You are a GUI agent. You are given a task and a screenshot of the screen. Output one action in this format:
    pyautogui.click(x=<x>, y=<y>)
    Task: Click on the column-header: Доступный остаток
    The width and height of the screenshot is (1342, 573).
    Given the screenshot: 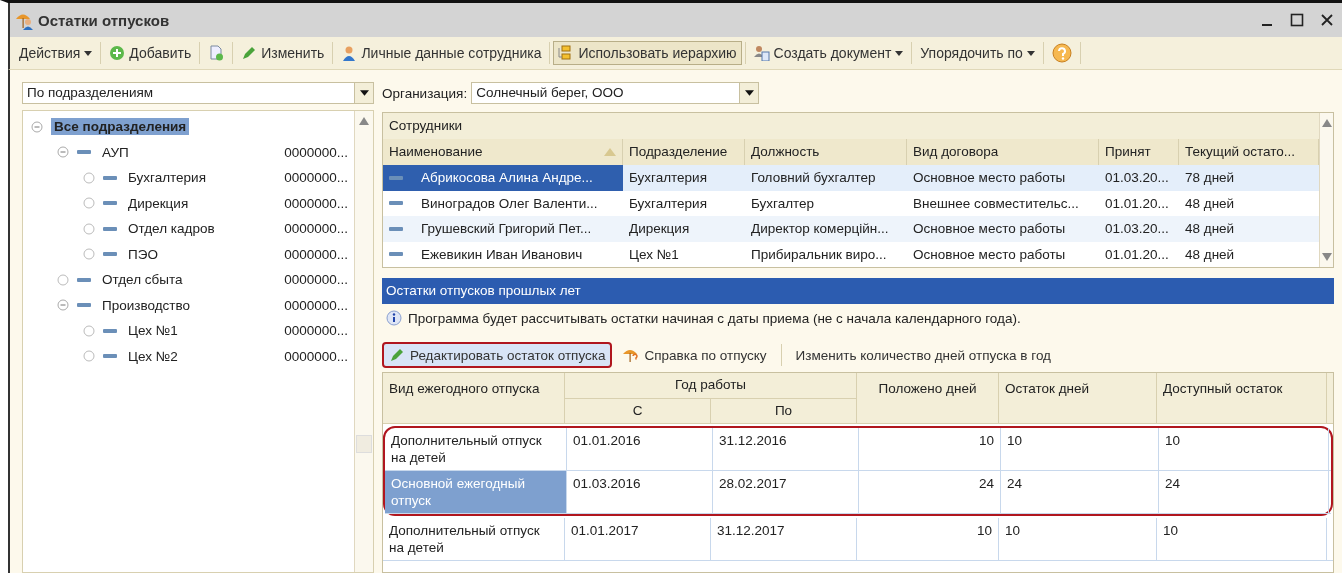 What is the action you would take?
    pyautogui.click(x=1242, y=398)
    